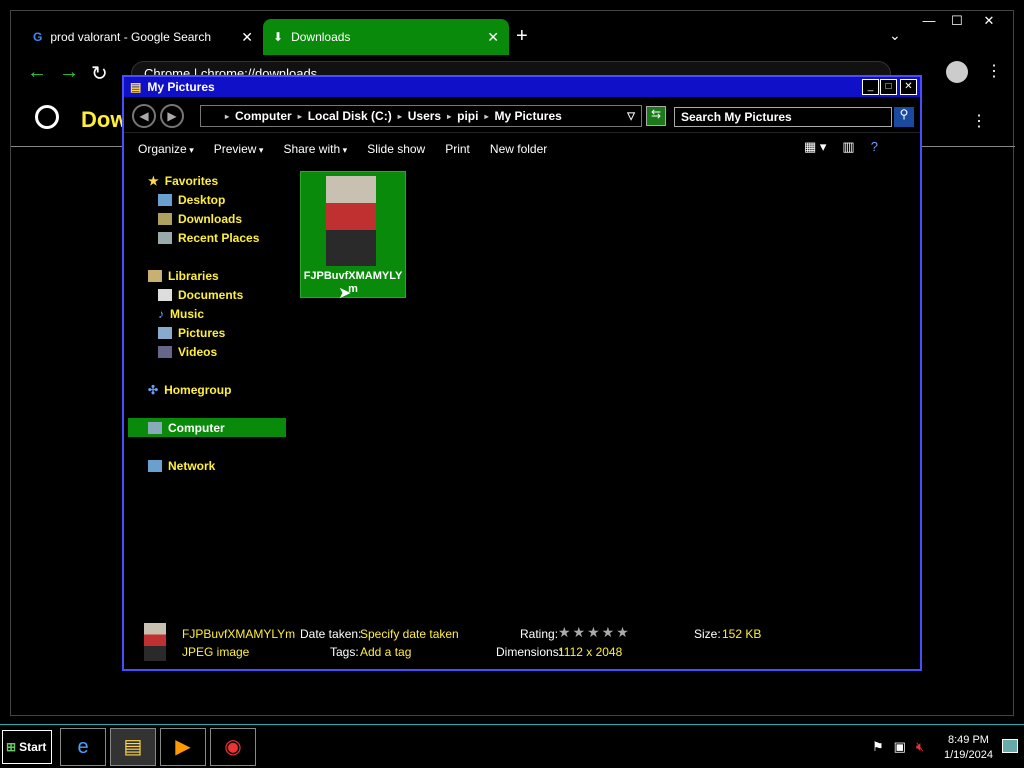 The height and width of the screenshot is (768, 1024). Describe the element at coordinates (527, 116) in the screenshot. I see `crumb-my-pictures: My Pictures` at that location.